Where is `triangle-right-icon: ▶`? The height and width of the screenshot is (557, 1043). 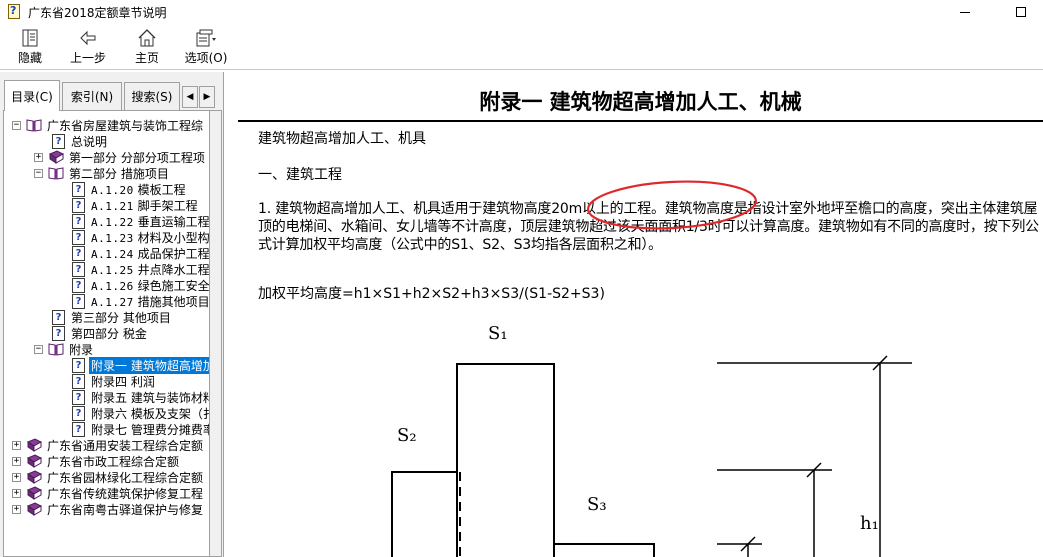 triangle-right-icon: ▶ is located at coordinates (207, 97).